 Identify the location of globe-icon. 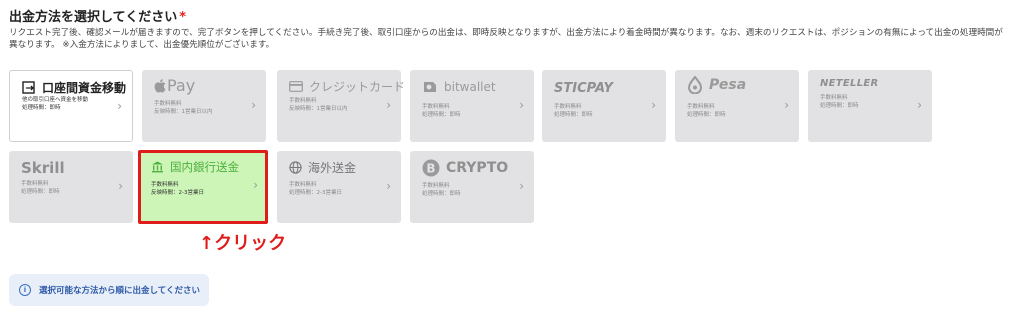
(295, 167).